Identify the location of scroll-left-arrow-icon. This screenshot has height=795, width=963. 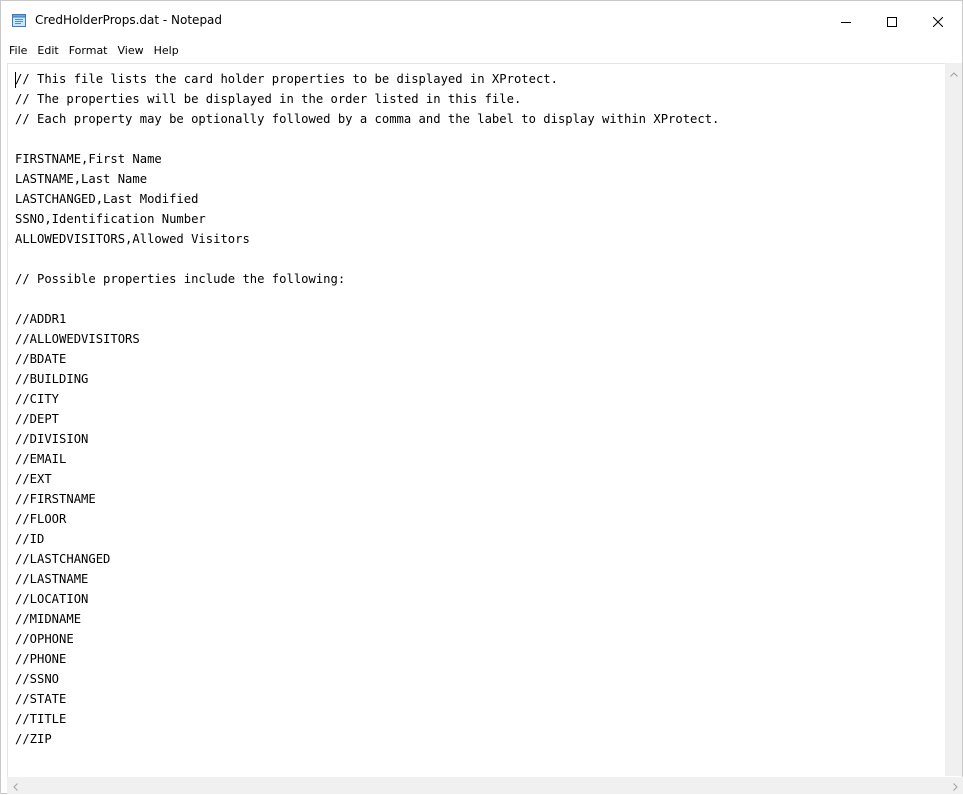
(15, 785).